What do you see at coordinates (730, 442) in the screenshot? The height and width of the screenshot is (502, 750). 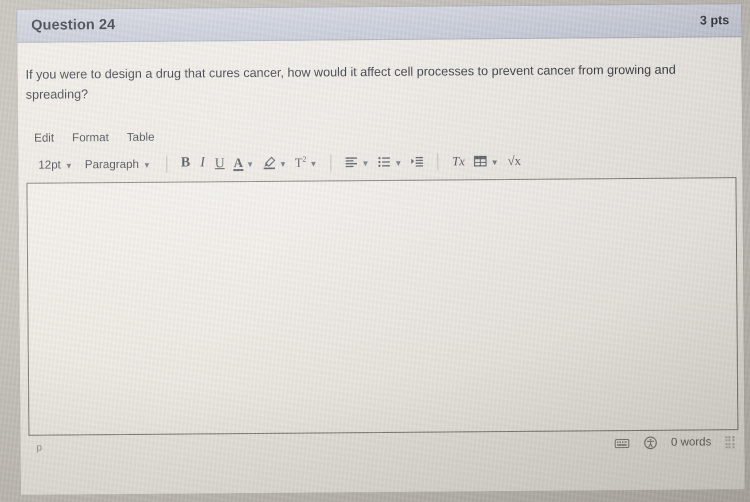 I see `resize-grip-icon` at bounding box center [730, 442].